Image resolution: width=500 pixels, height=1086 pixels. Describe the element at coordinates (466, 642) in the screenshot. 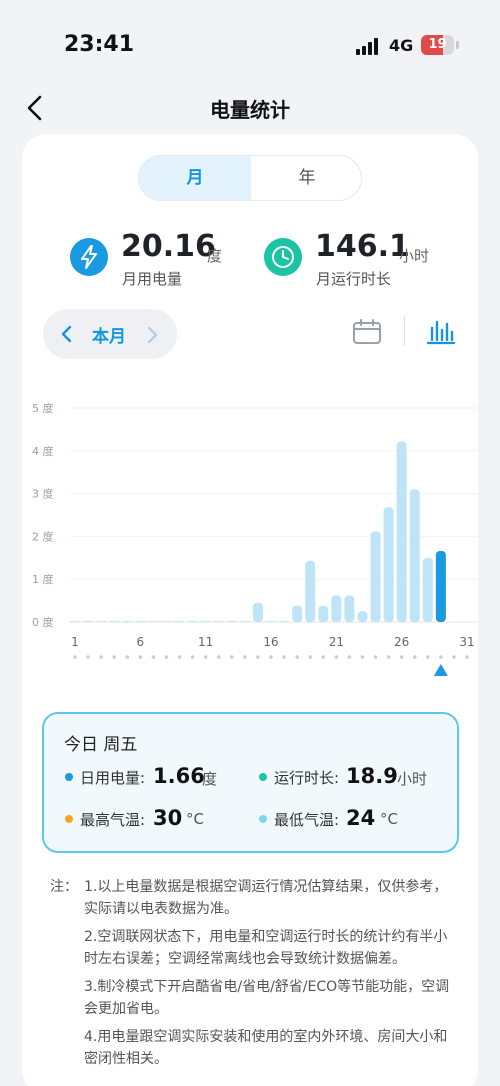

I see `x-tick-label: 31` at that location.